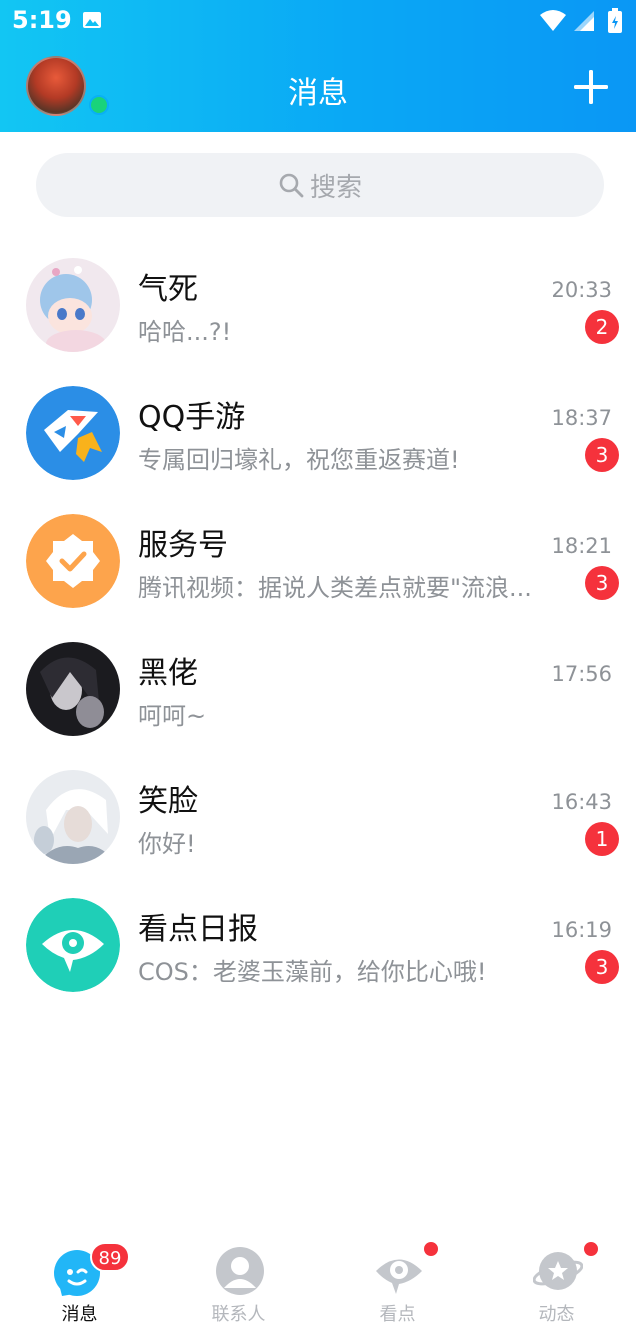  I want to click on tab-label: 联系人, so click(238, 1314).